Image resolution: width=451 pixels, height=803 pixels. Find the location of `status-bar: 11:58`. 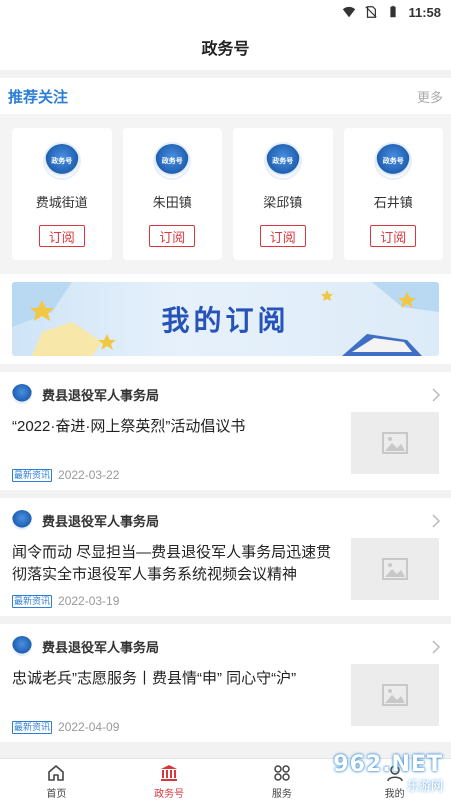

status-bar: 11:58 is located at coordinates (225, 12).